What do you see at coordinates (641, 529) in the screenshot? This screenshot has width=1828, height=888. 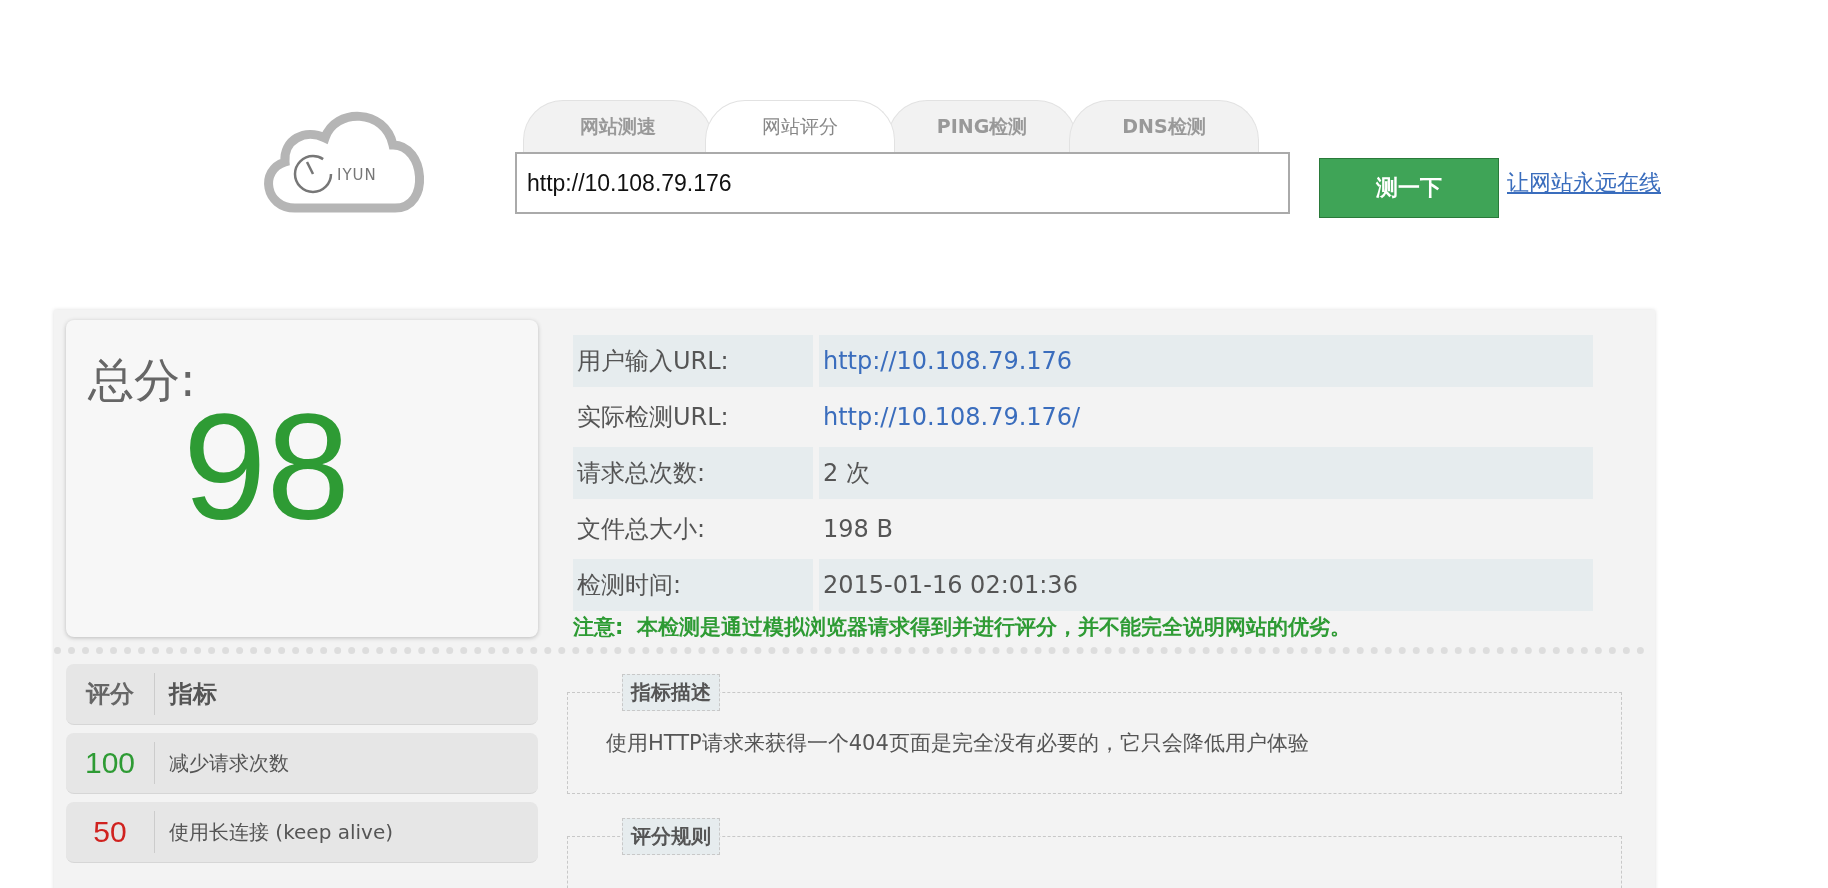 I see `info-label: 文件总大小:` at bounding box center [641, 529].